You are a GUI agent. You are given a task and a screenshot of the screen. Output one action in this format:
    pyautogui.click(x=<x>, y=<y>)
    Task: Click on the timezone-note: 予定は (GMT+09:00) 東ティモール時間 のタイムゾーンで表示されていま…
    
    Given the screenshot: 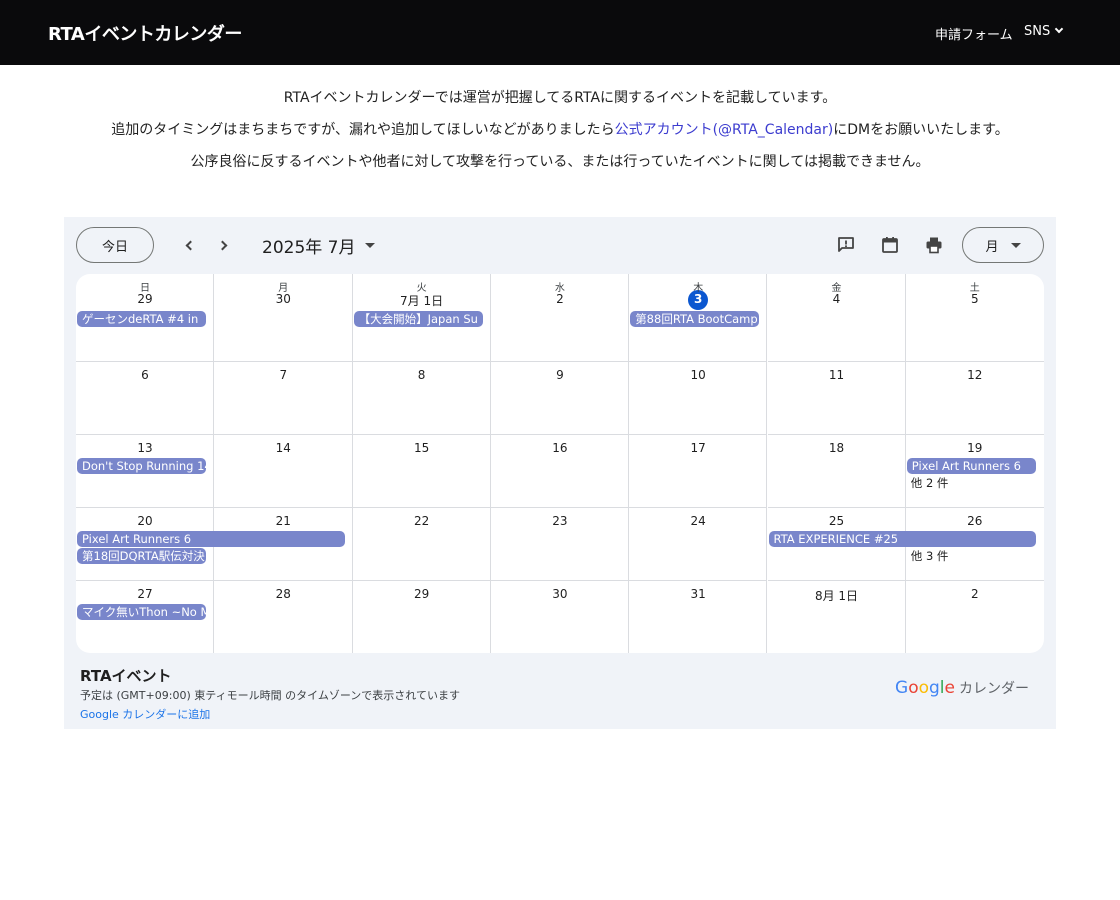 What is the action you would take?
    pyautogui.click(x=270, y=695)
    